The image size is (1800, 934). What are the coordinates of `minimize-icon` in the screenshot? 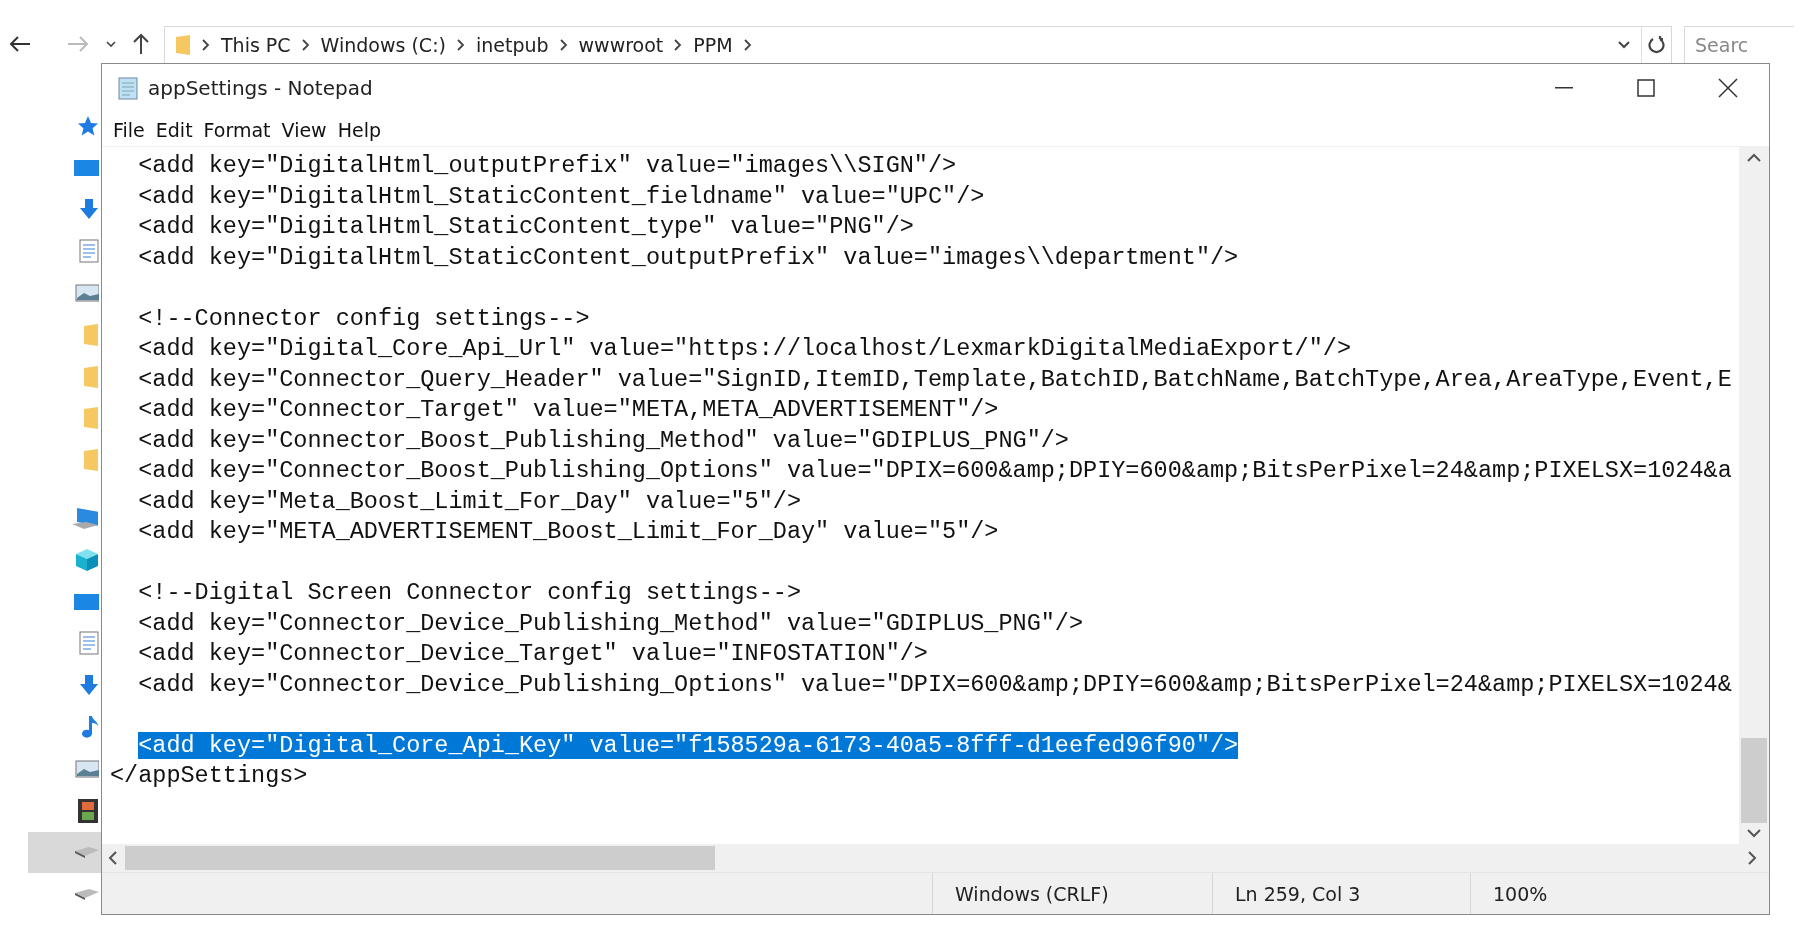 It's located at (1564, 88).